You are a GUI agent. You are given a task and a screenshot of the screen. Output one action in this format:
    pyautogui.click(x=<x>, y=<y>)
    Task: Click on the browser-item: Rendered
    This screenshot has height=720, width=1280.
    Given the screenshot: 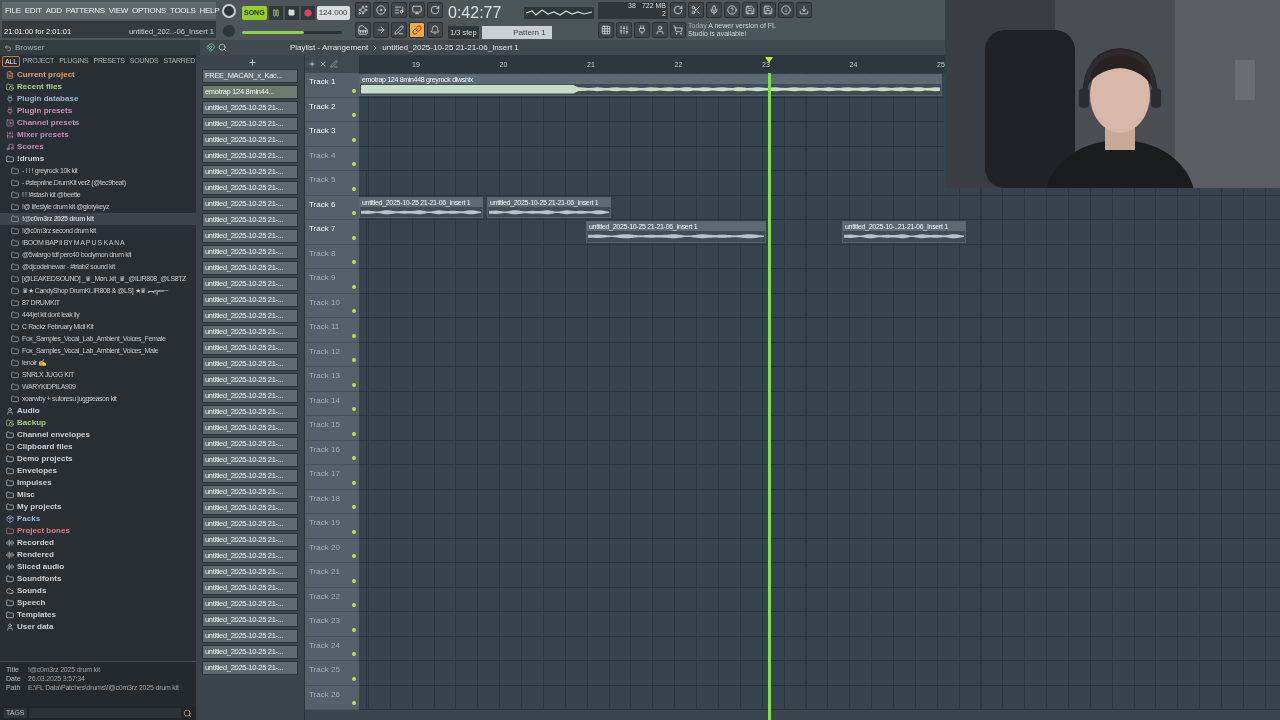 What is the action you would take?
    pyautogui.click(x=98, y=555)
    